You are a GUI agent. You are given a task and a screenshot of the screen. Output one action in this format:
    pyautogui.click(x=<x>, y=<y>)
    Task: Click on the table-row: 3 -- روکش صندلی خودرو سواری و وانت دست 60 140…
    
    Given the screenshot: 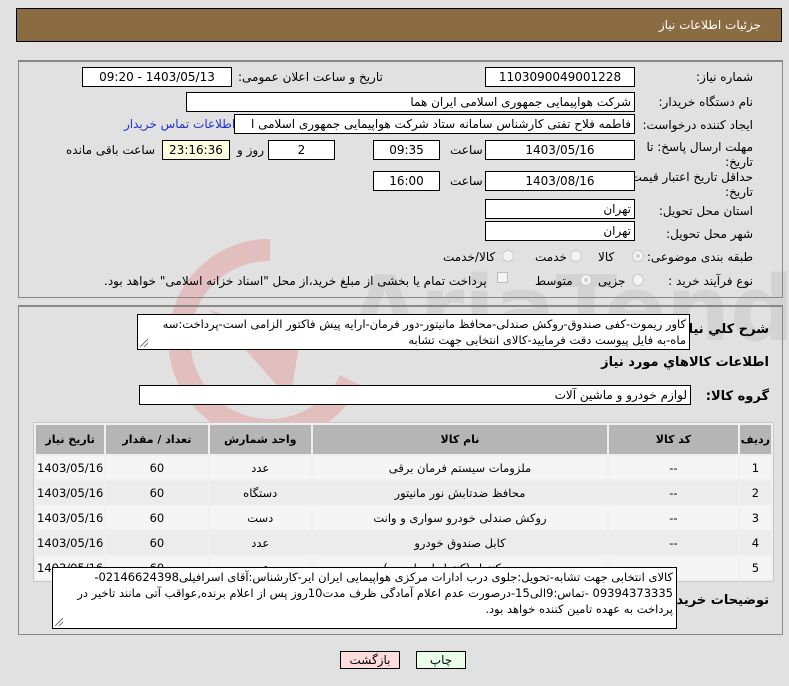 What is the action you would take?
    pyautogui.click(x=403, y=517)
    